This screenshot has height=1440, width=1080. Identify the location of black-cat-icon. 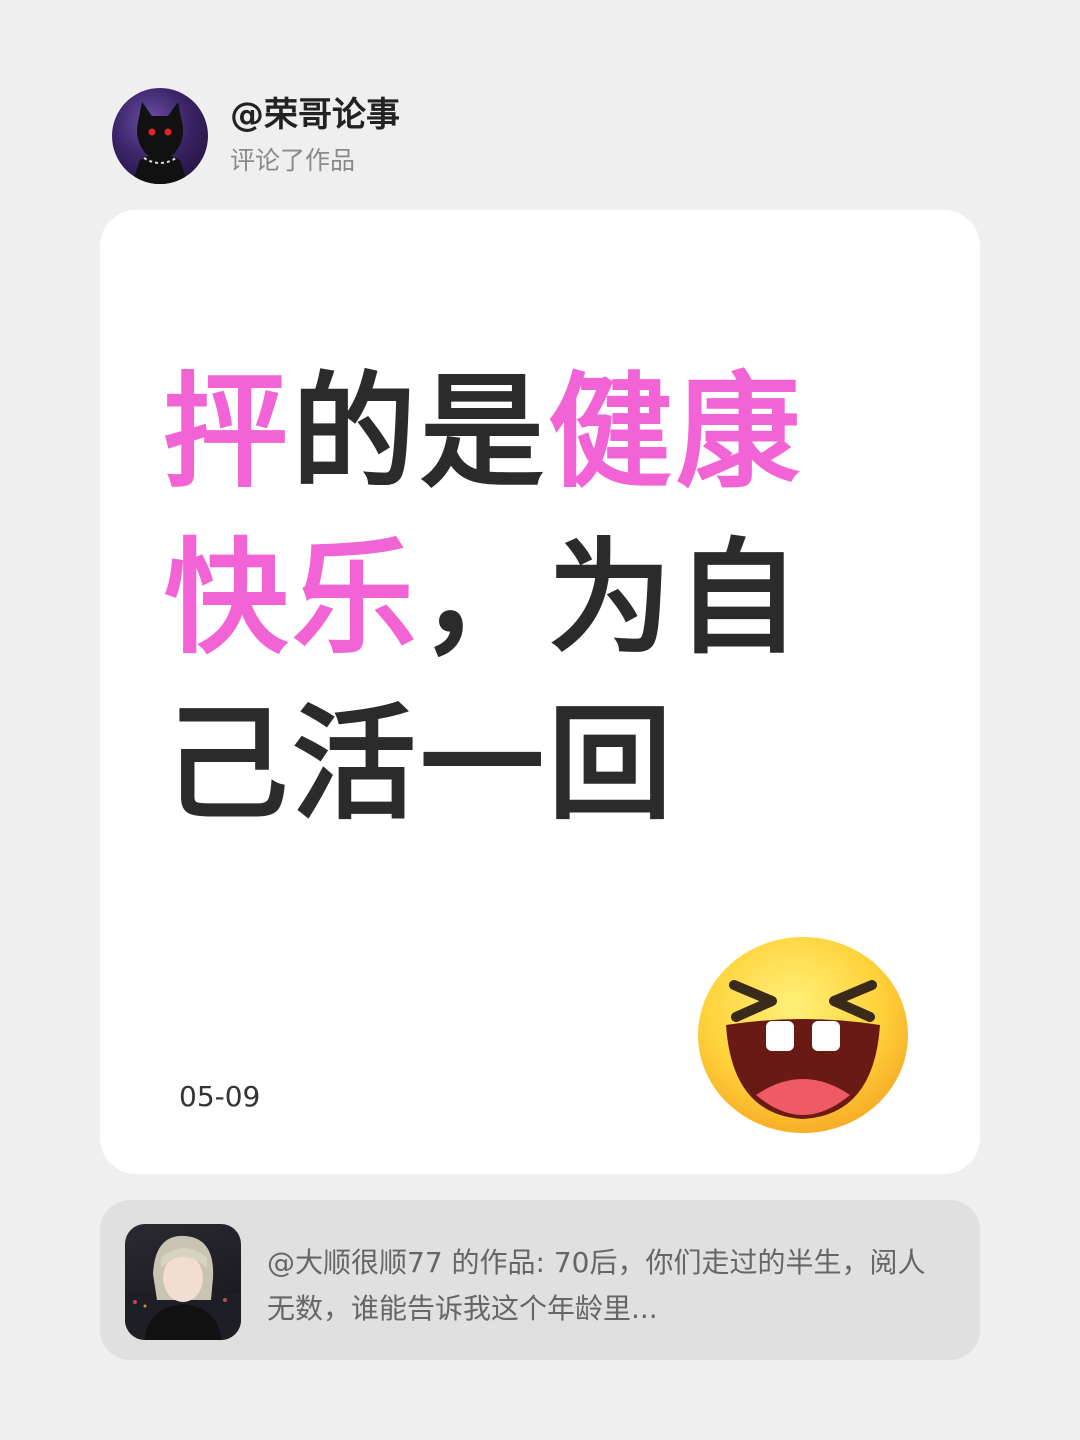
(160, 143).